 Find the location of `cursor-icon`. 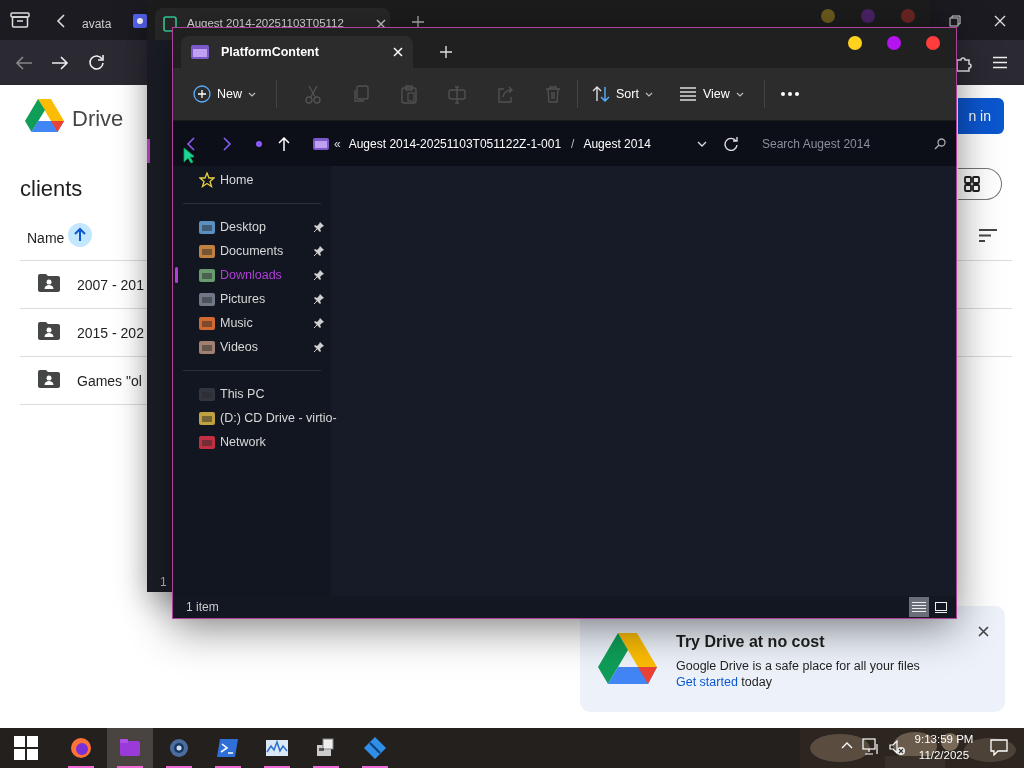

cursor-icon is located at coordinates (188, 155).